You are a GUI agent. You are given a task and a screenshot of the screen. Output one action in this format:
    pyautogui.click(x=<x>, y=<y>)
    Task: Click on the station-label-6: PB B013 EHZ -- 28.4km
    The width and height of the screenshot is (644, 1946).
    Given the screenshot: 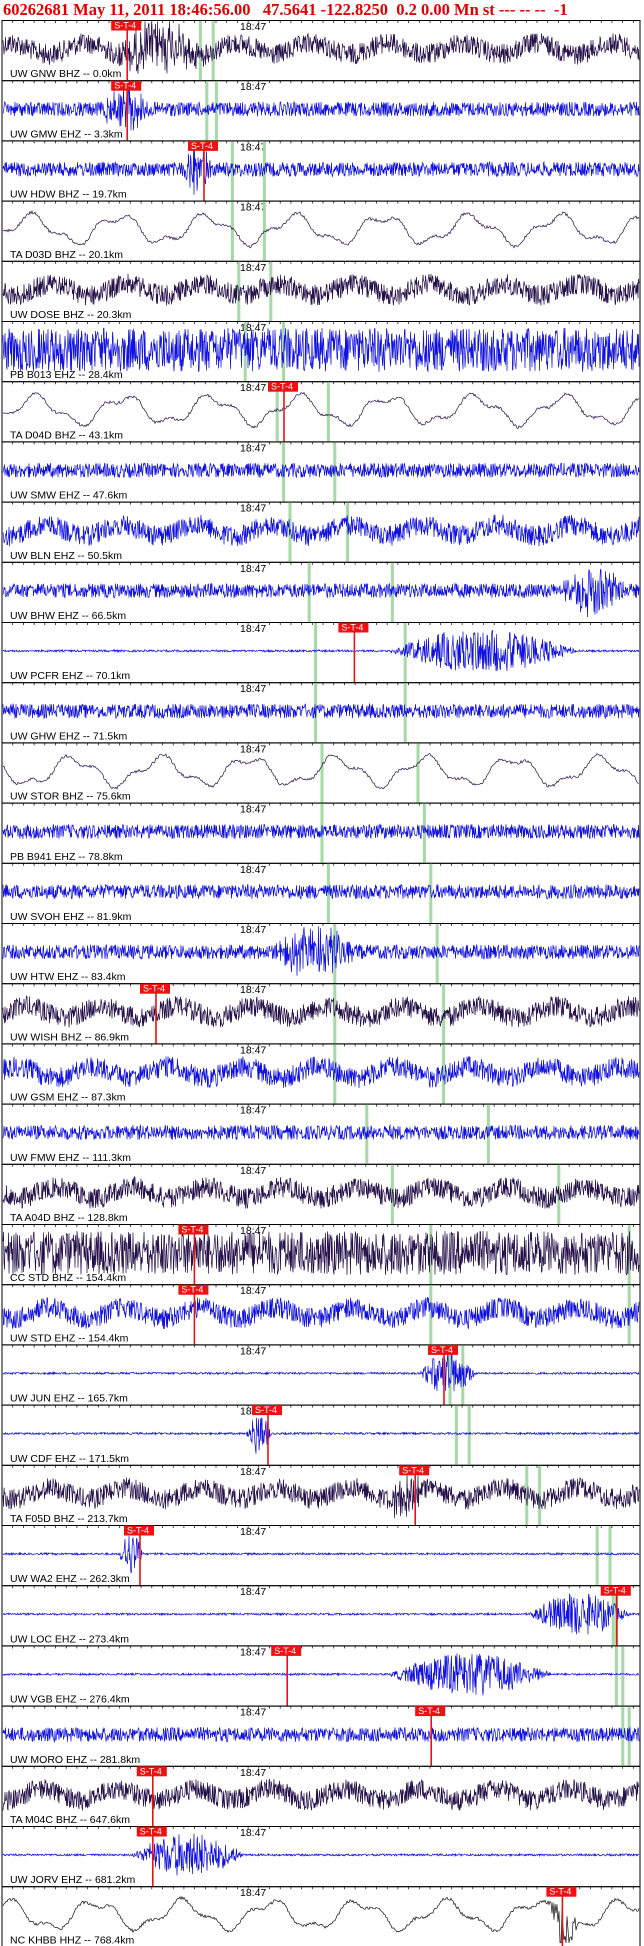 What is the action you would take?
    pyautogui.click(x=66, y=375)
    